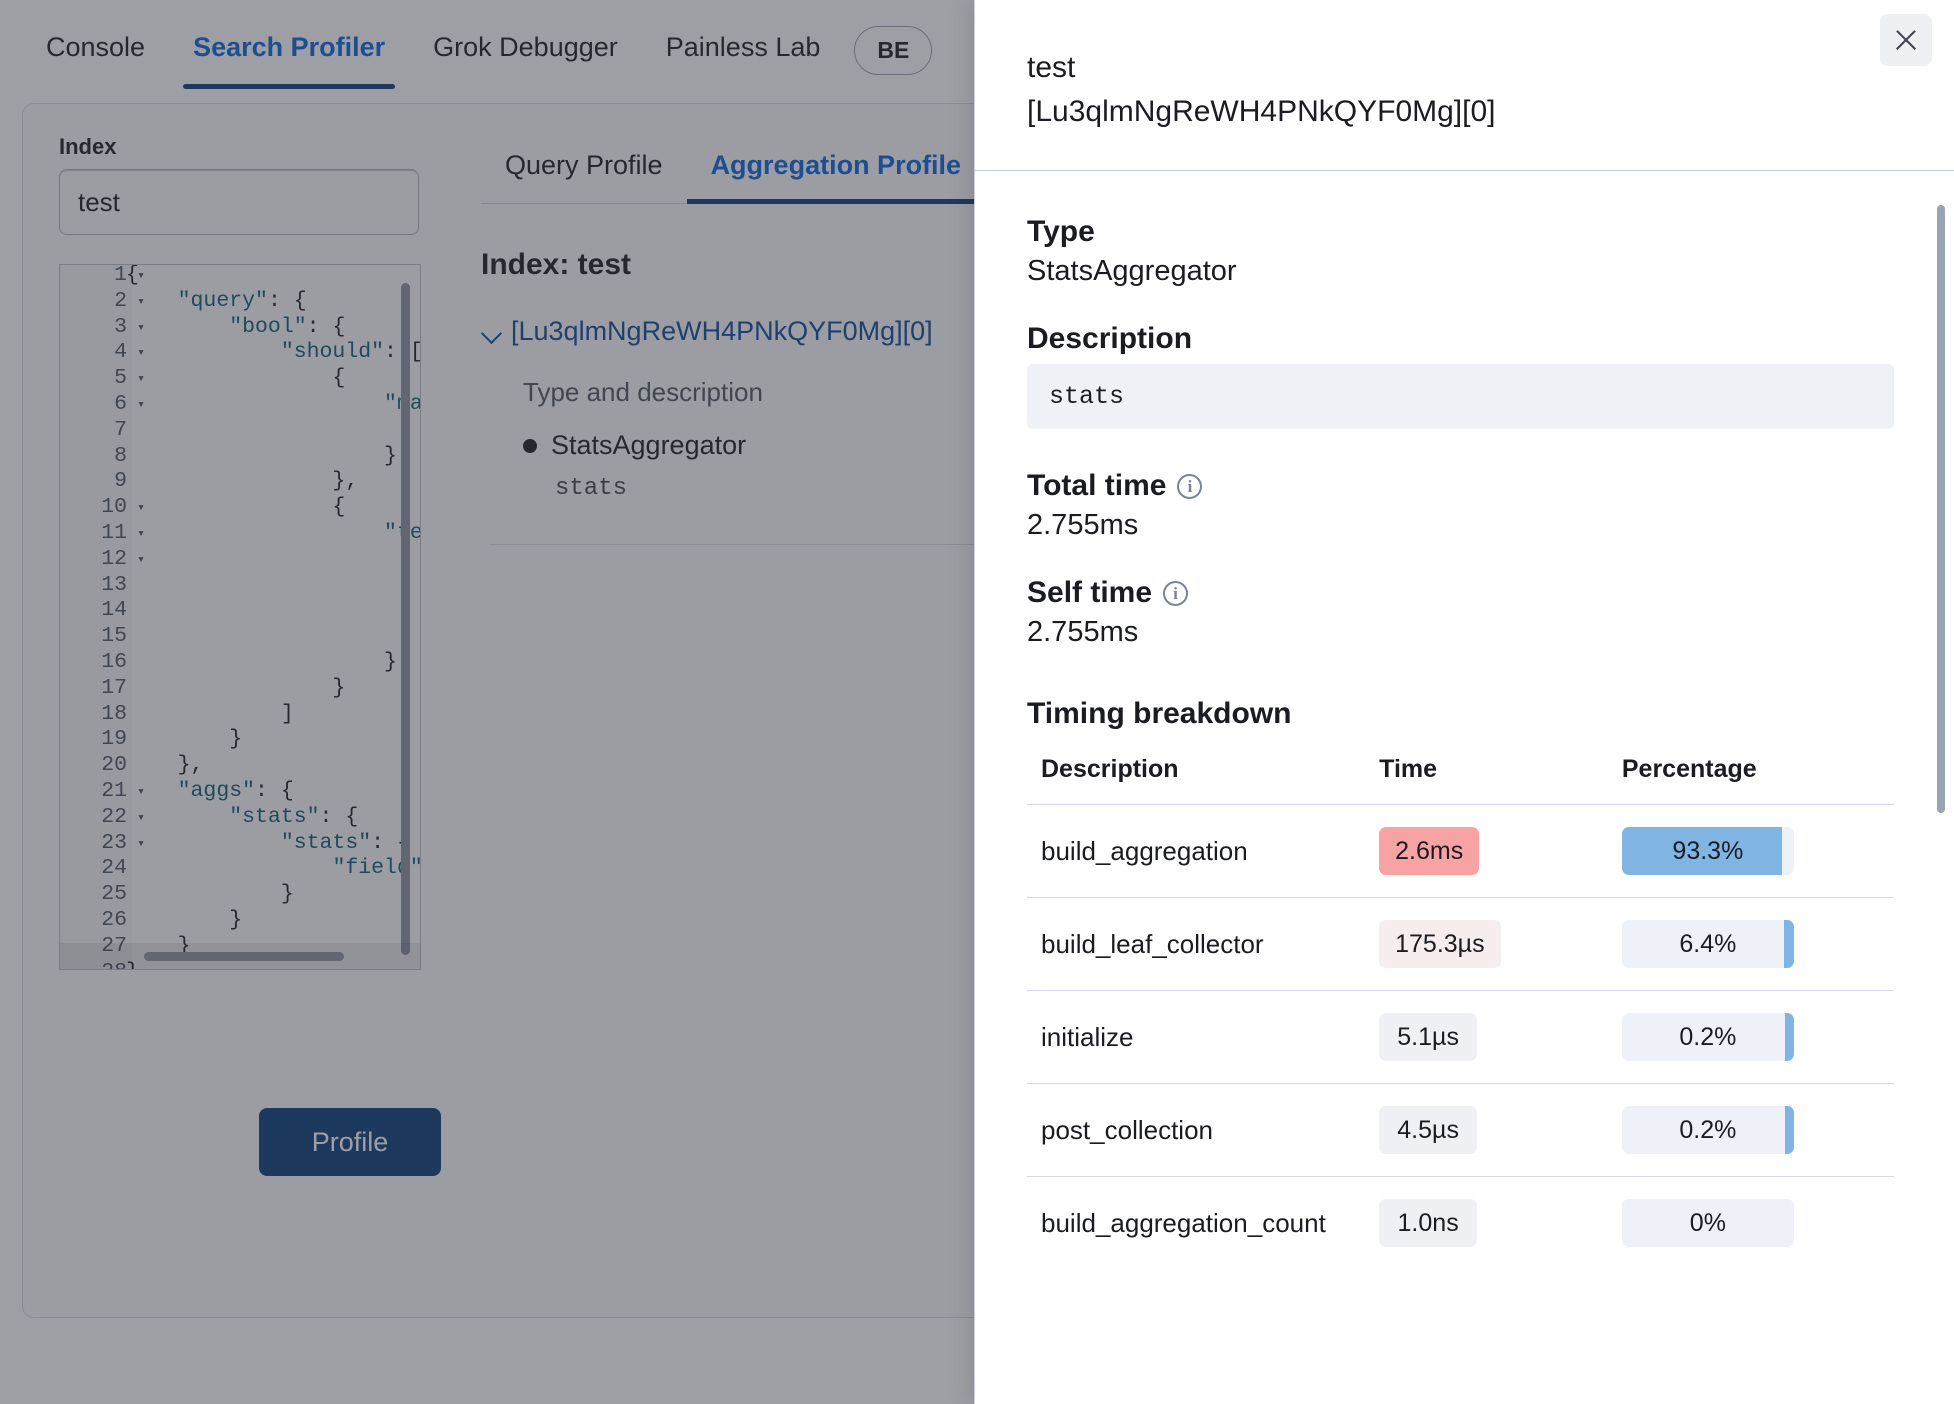 Image resolution: width=1954 pixels, height=1404 pixels. I want to click on time-chip: 5.1µs, so click(1428, 1037).